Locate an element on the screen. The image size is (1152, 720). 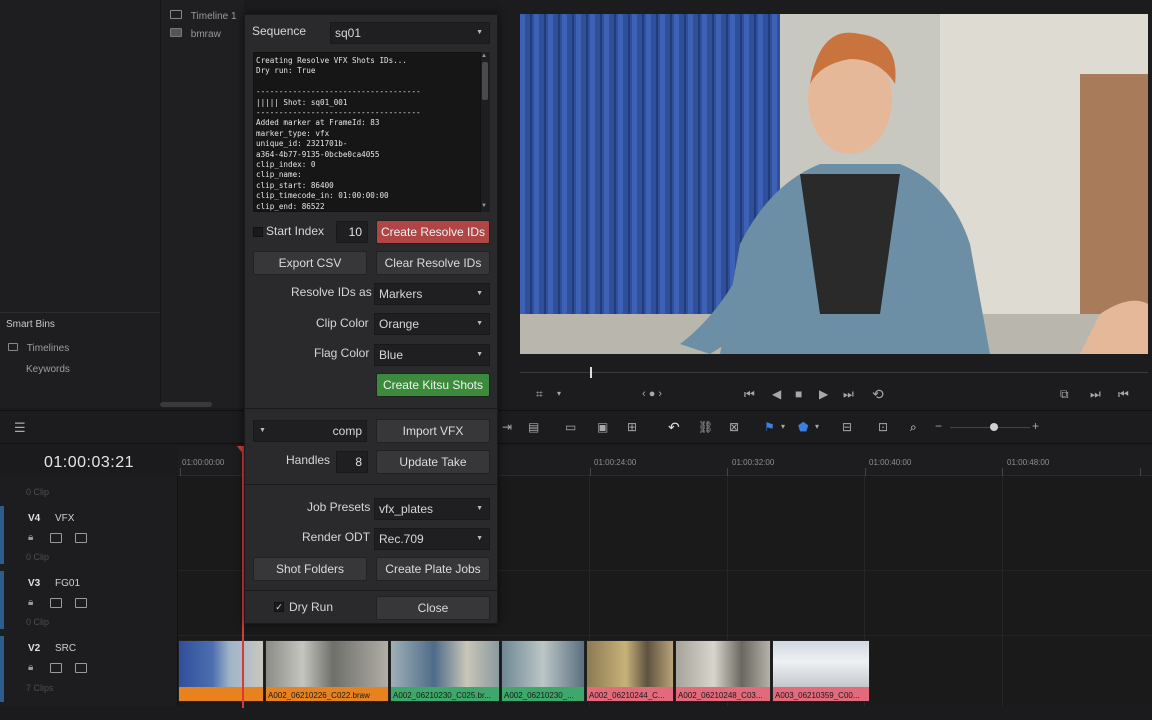
zoom-full-icon: ⊟ is located at coordinates (847, 427).